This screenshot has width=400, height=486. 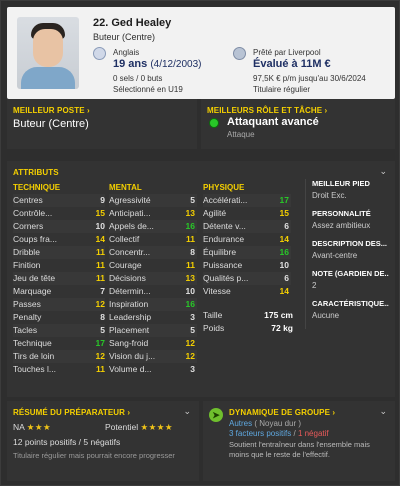 I want to click on attribute-row: Contrôle... 15, so click(x=59, y=213).